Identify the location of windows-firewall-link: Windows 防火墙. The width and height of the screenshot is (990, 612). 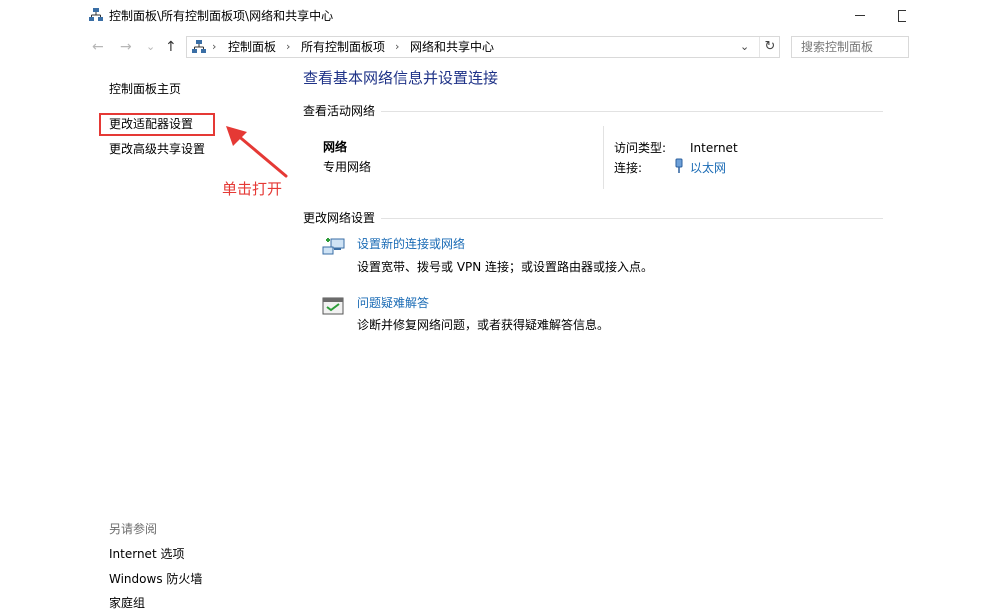
(155, 579).